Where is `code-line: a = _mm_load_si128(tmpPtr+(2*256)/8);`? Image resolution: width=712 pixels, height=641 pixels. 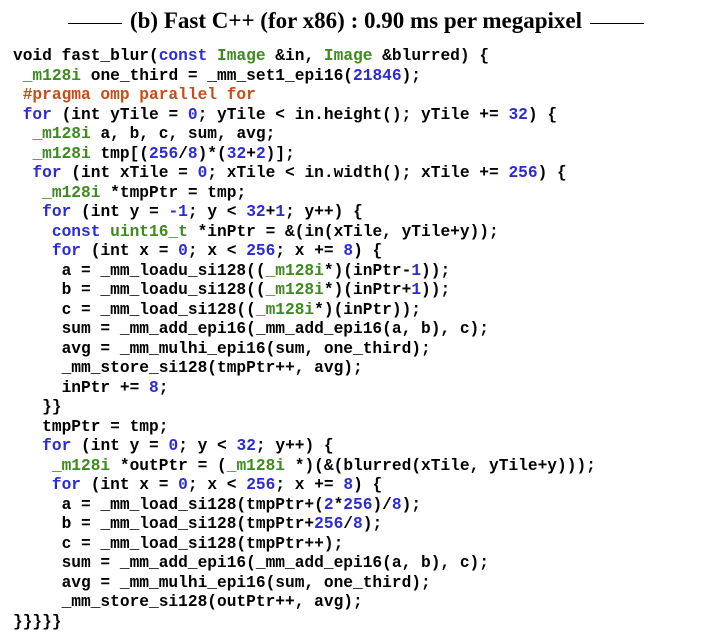
code-line: a = _mm_load_si128(tmpPtr+(2*256)/8); is located at coordinates (304, 506).